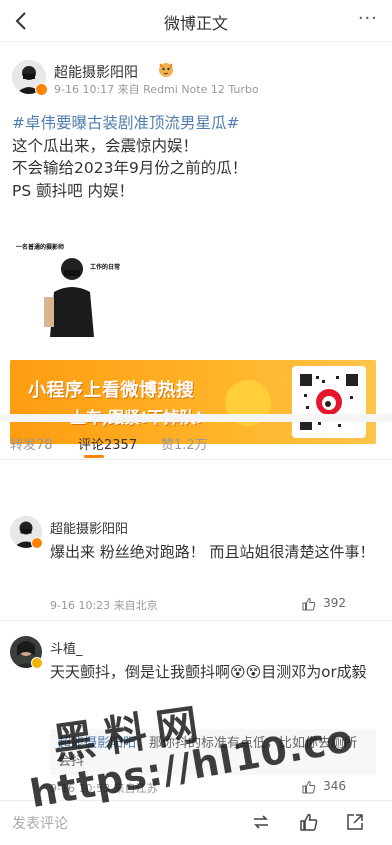  I want to click on comment-like-count: 346, so click(334, 786).